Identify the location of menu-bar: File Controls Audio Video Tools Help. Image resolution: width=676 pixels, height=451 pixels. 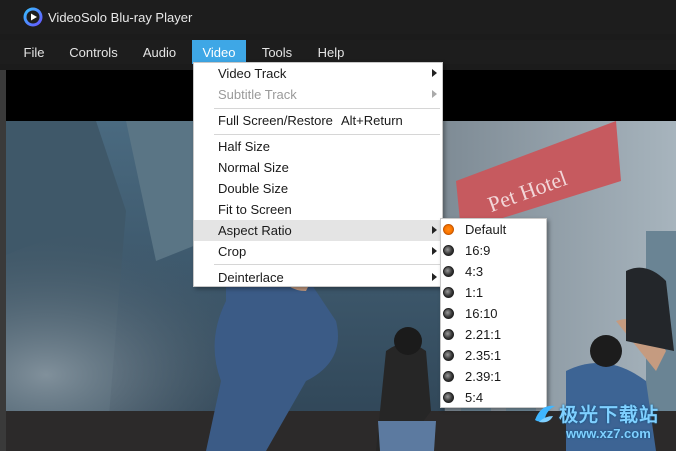
(338, 52).